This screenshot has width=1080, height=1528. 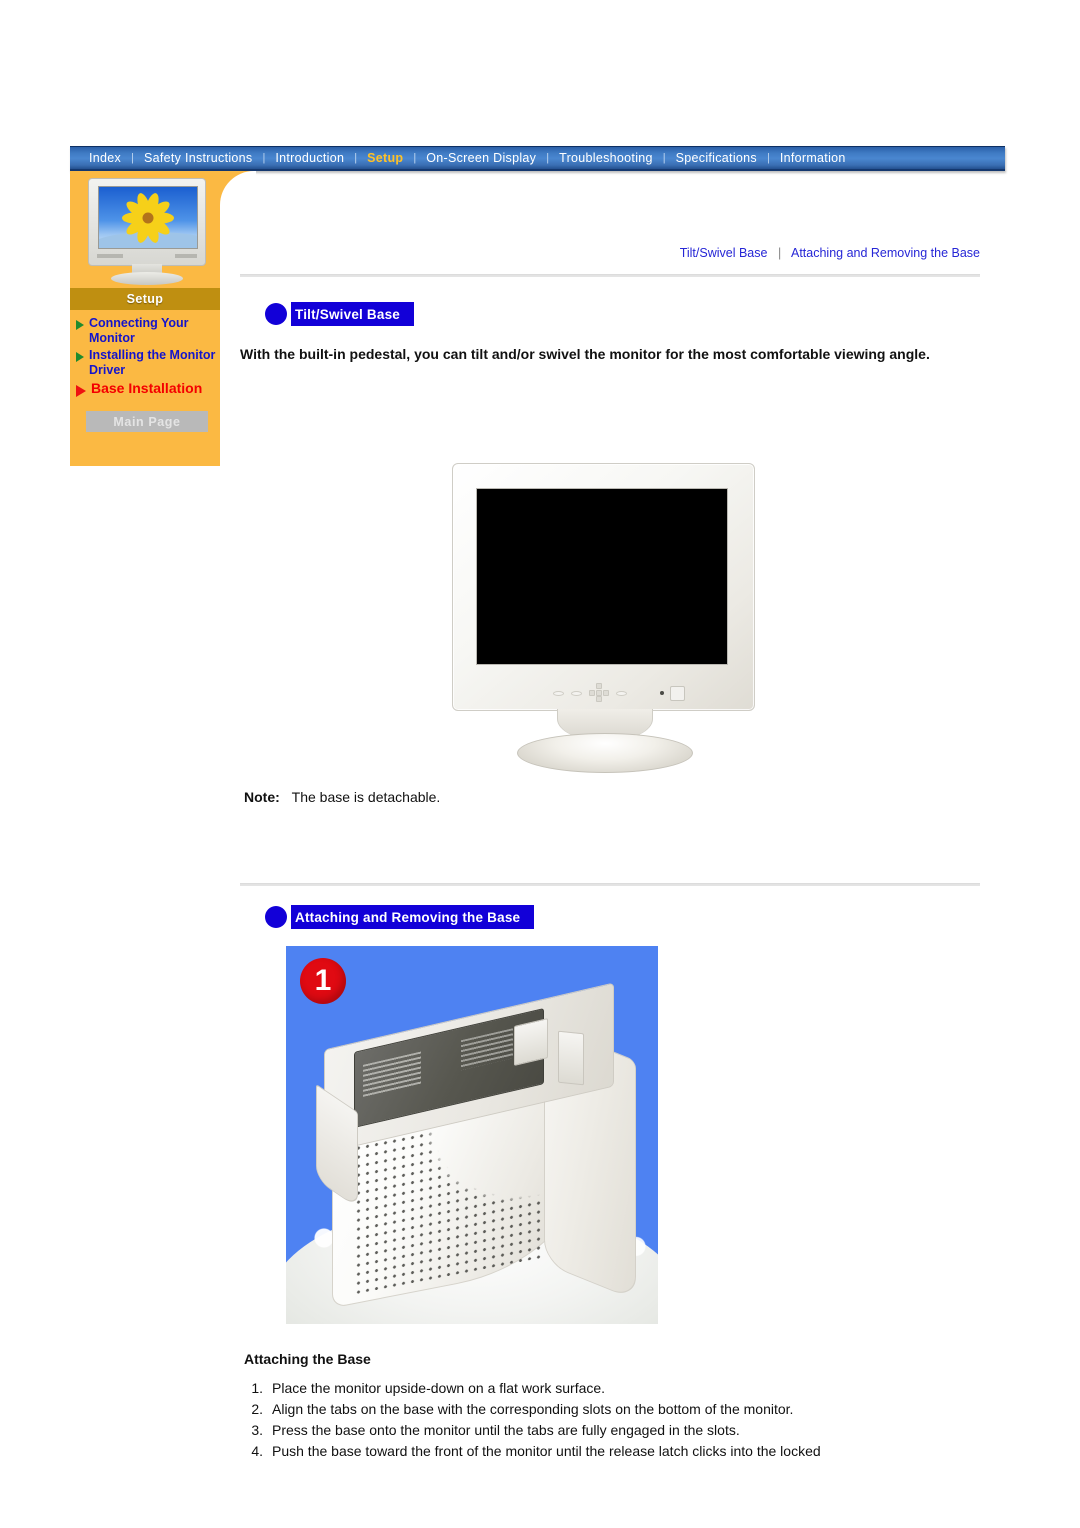 I want to click on note-line: Note: The base is detachable., so click(x=342, y=797).